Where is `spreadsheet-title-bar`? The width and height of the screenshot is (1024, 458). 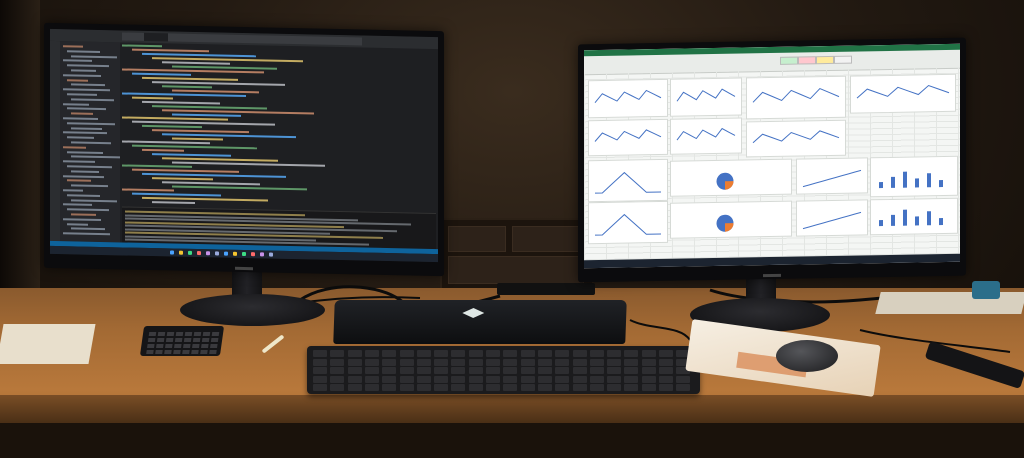
spreadsheet-title-bar is located at coordinates (772, 50).